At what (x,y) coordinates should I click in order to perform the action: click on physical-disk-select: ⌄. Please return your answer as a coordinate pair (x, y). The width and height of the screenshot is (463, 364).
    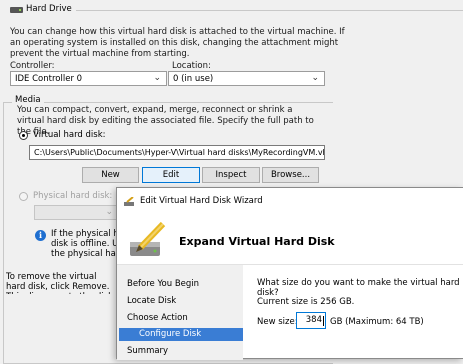
    Looking at the image, I should click on (76, 212).